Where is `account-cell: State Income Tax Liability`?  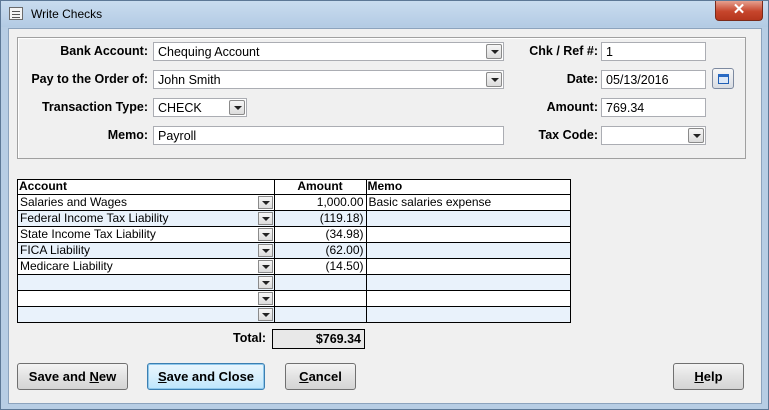
account-cell: State Income Tax Liability is located at coordinates (146, 234).